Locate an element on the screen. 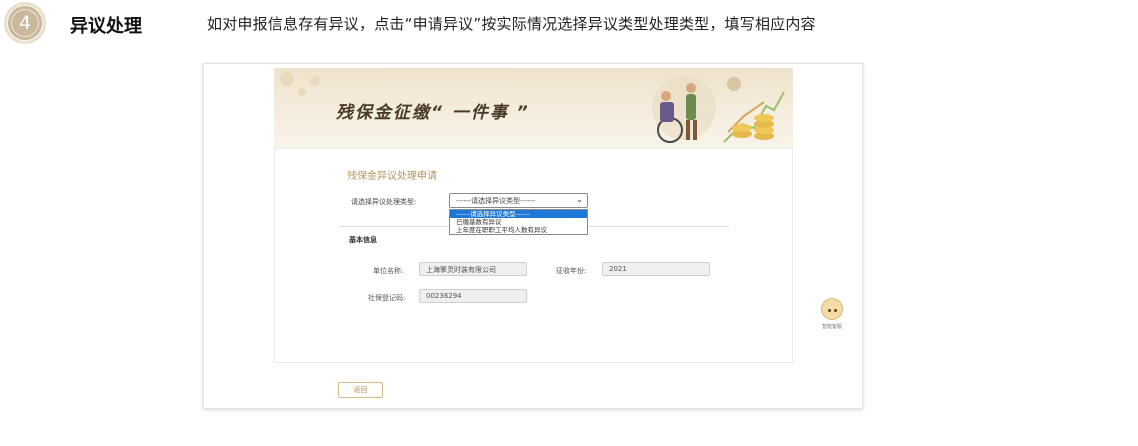 This screenshot has width=1138, height=446. assistant-widget: 智能客服 is located at coordinates (832, 314).